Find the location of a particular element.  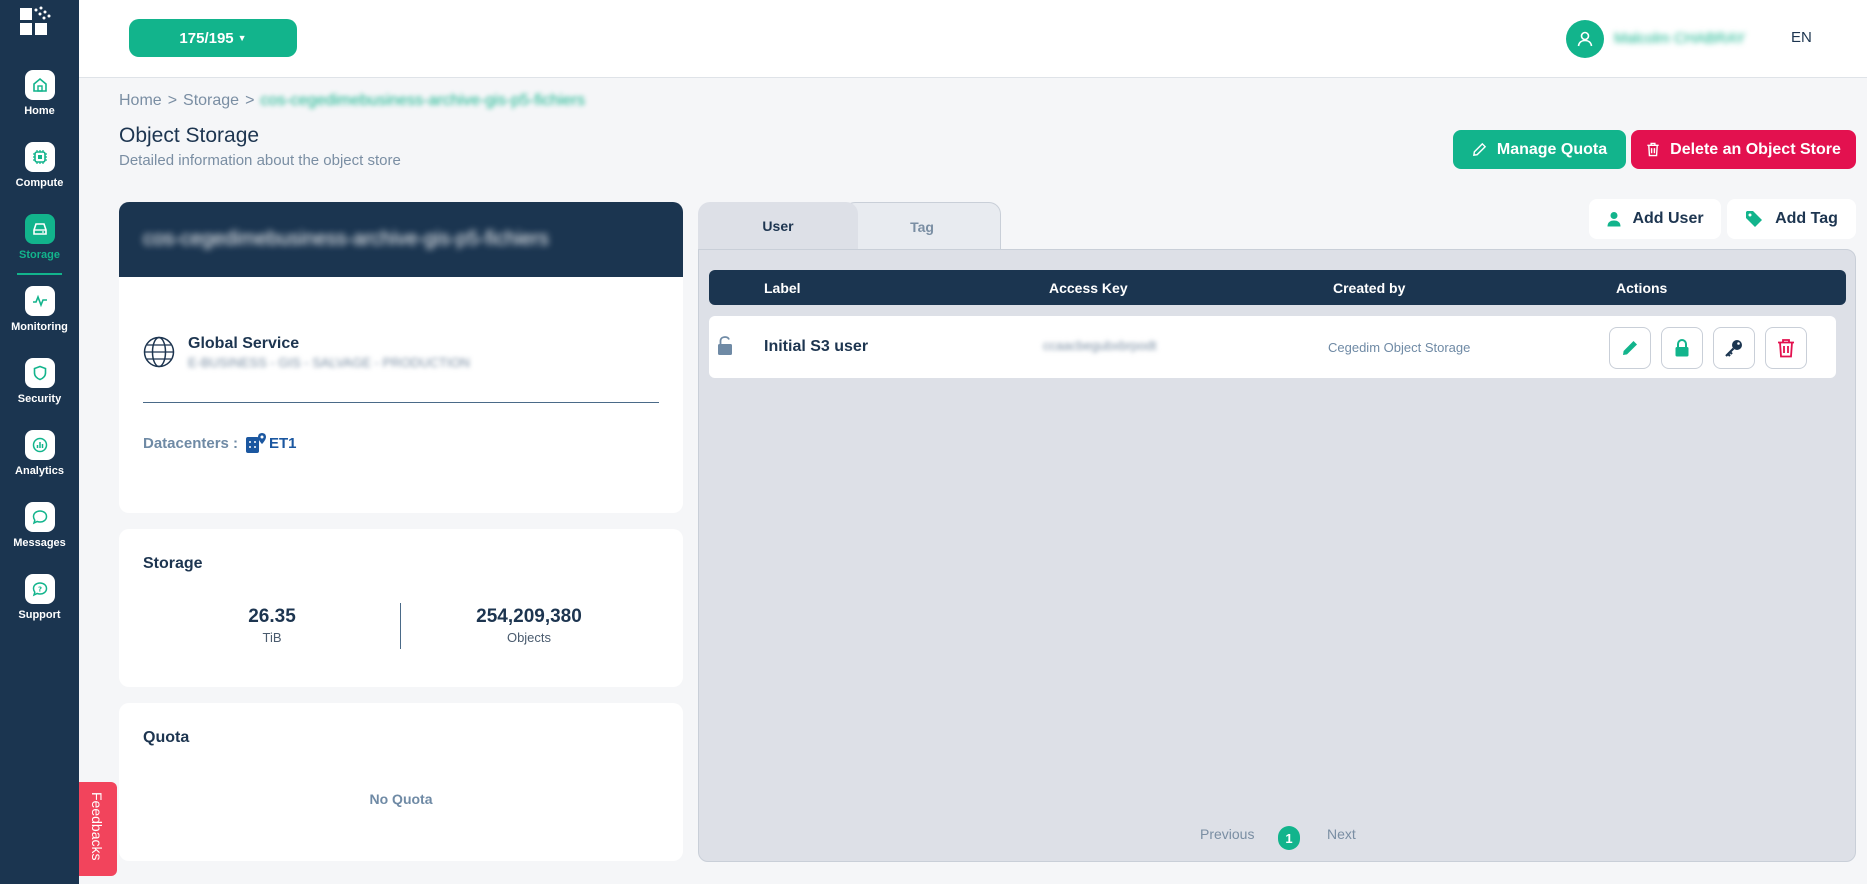

sidebar-item-monitoring: Monitoring is located at coordinates (39, 319).